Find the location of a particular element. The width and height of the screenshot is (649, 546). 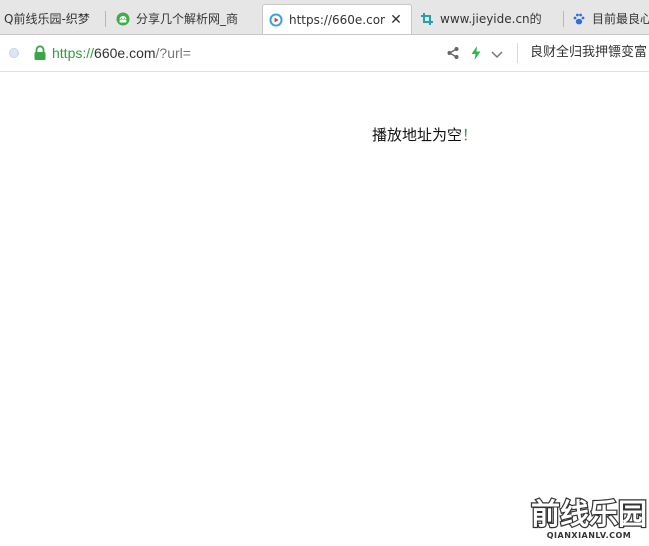

play-circle-icon is located at coordinates (276, 20).